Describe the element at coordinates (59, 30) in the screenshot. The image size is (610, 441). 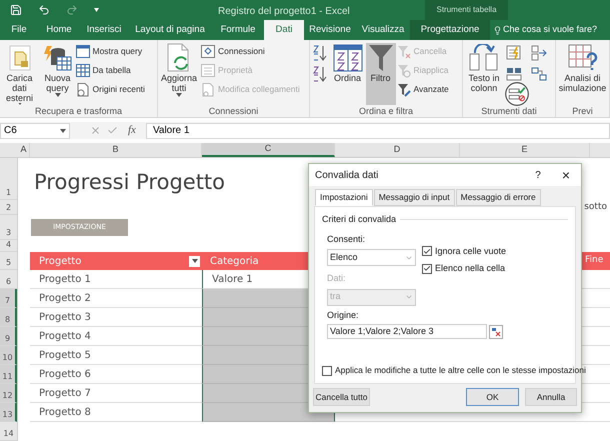
I see `ribbon-tab: Home` at that location.